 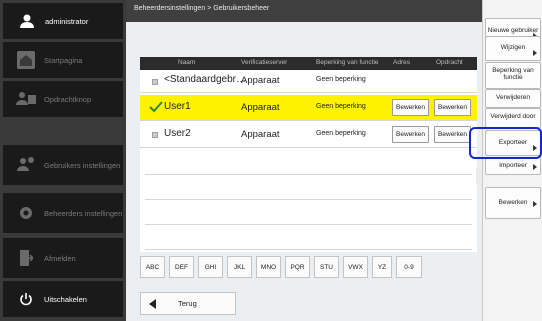 I want to click on change-label: Wijzigen, so click(x=513, y=48).